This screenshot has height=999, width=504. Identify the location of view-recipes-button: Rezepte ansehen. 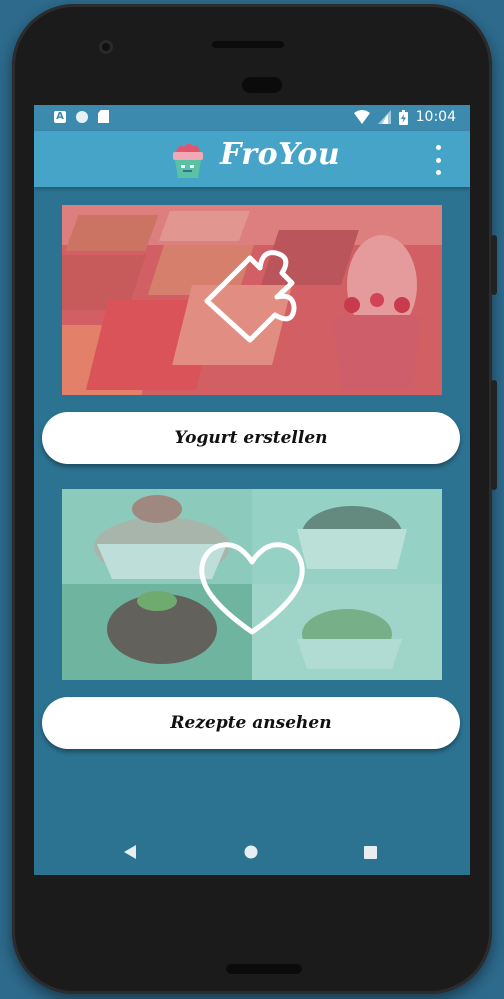
(251, 723).